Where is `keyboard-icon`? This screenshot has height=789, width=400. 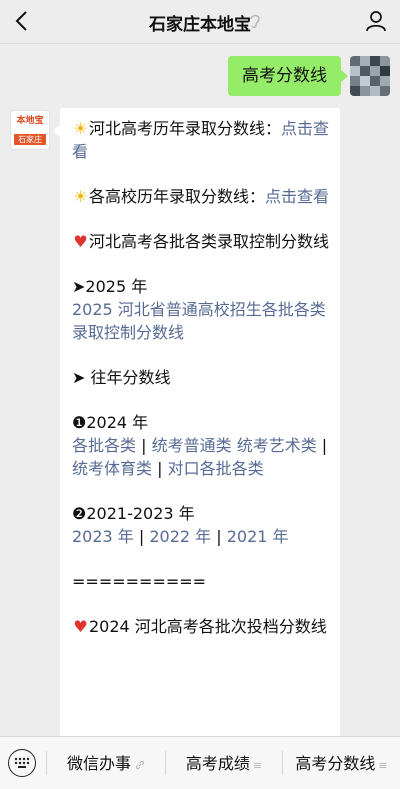 keyboard-icon is located at coordinates (22, 763).